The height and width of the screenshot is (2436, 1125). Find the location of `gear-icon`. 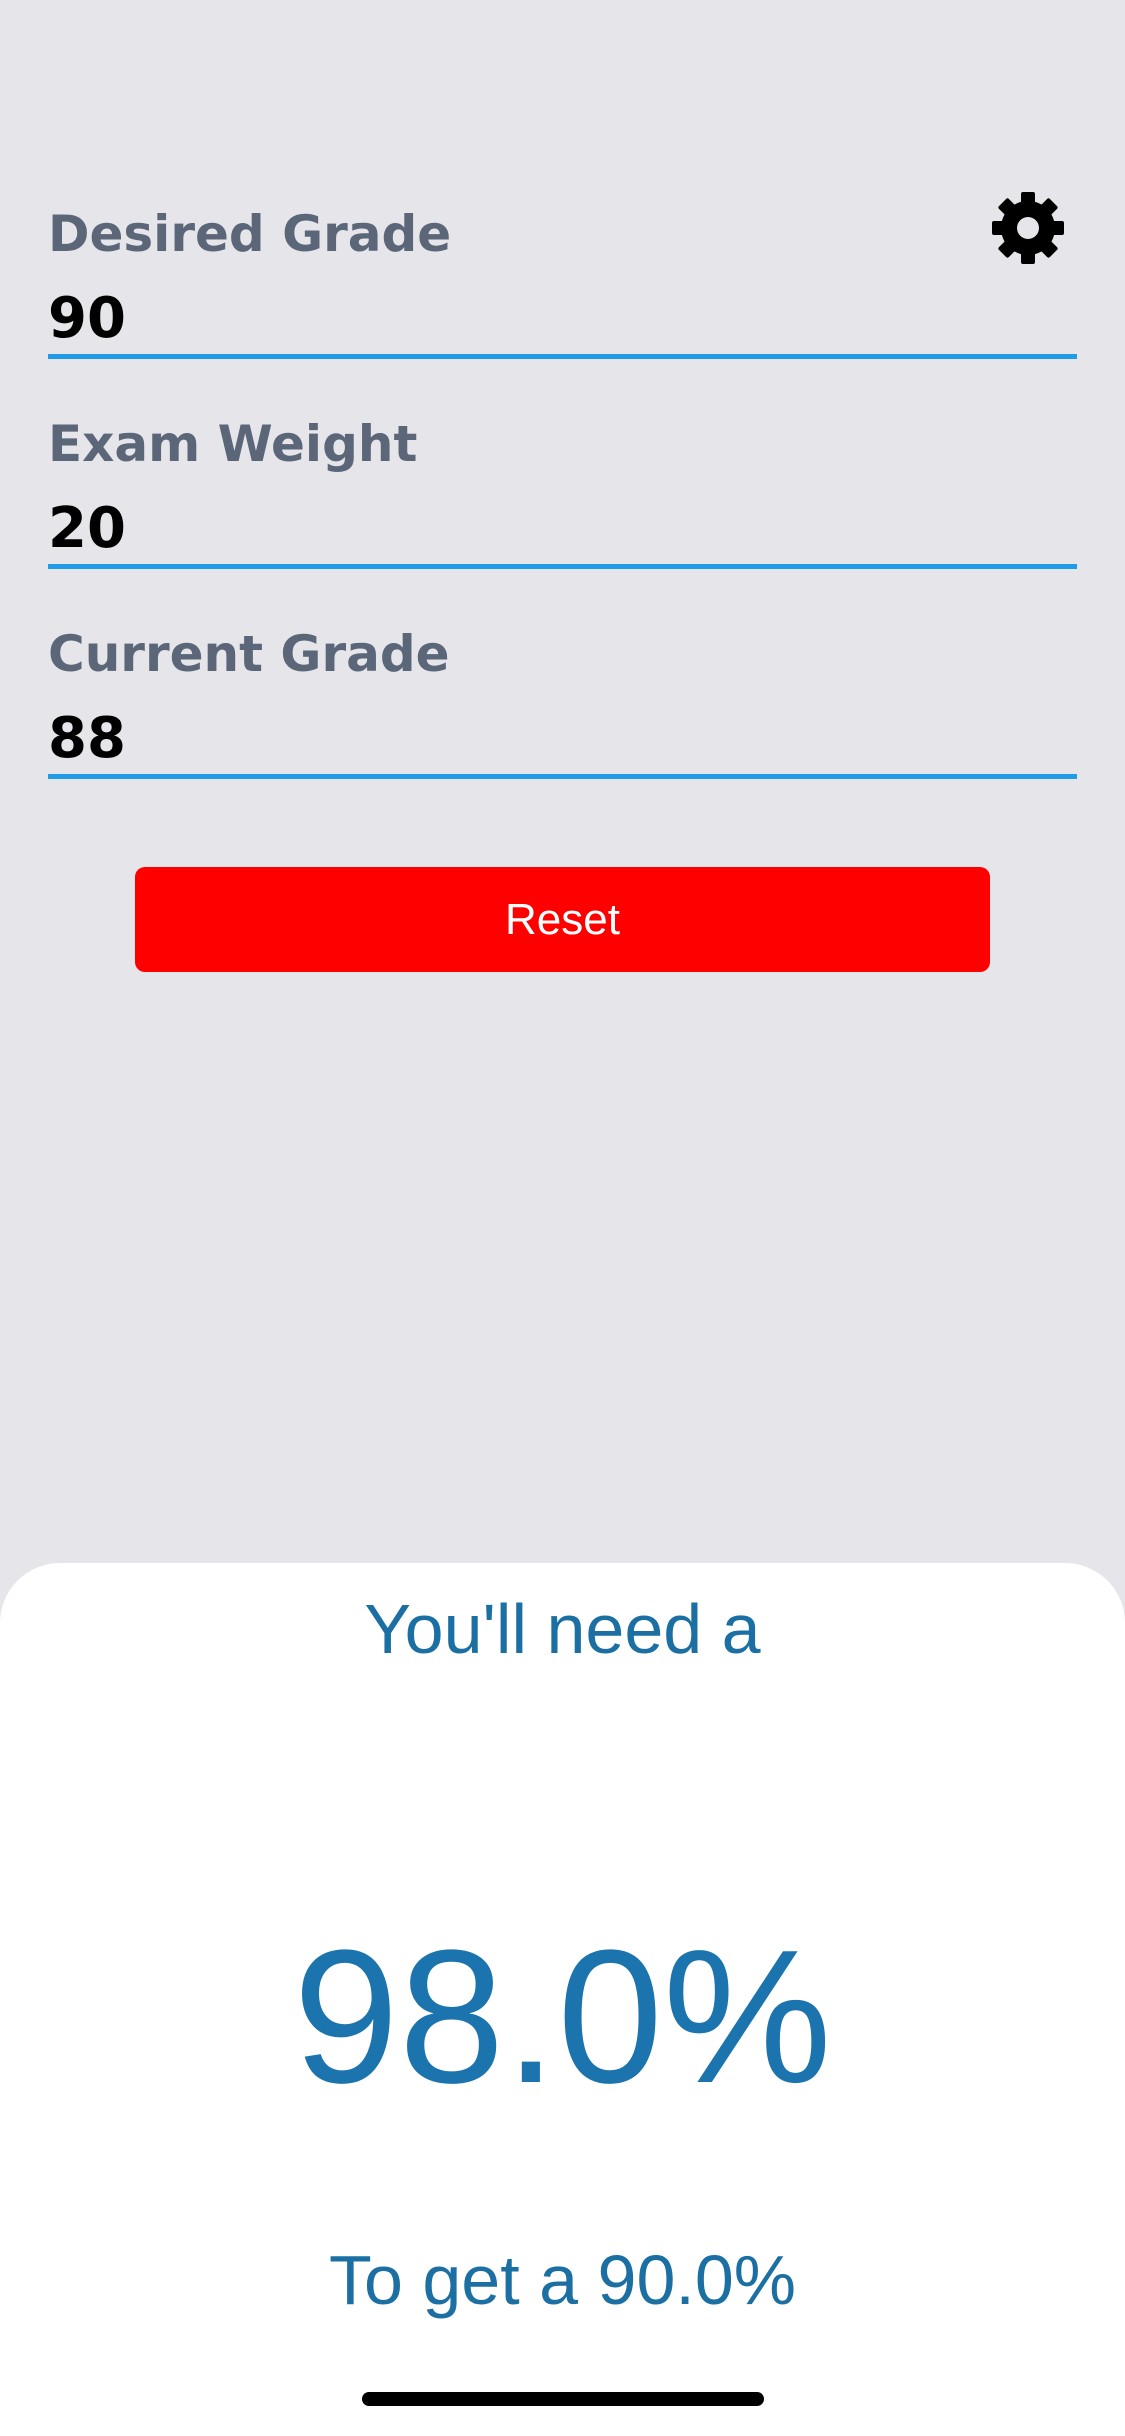

gear-icon is located at coordinates (1028, 228).